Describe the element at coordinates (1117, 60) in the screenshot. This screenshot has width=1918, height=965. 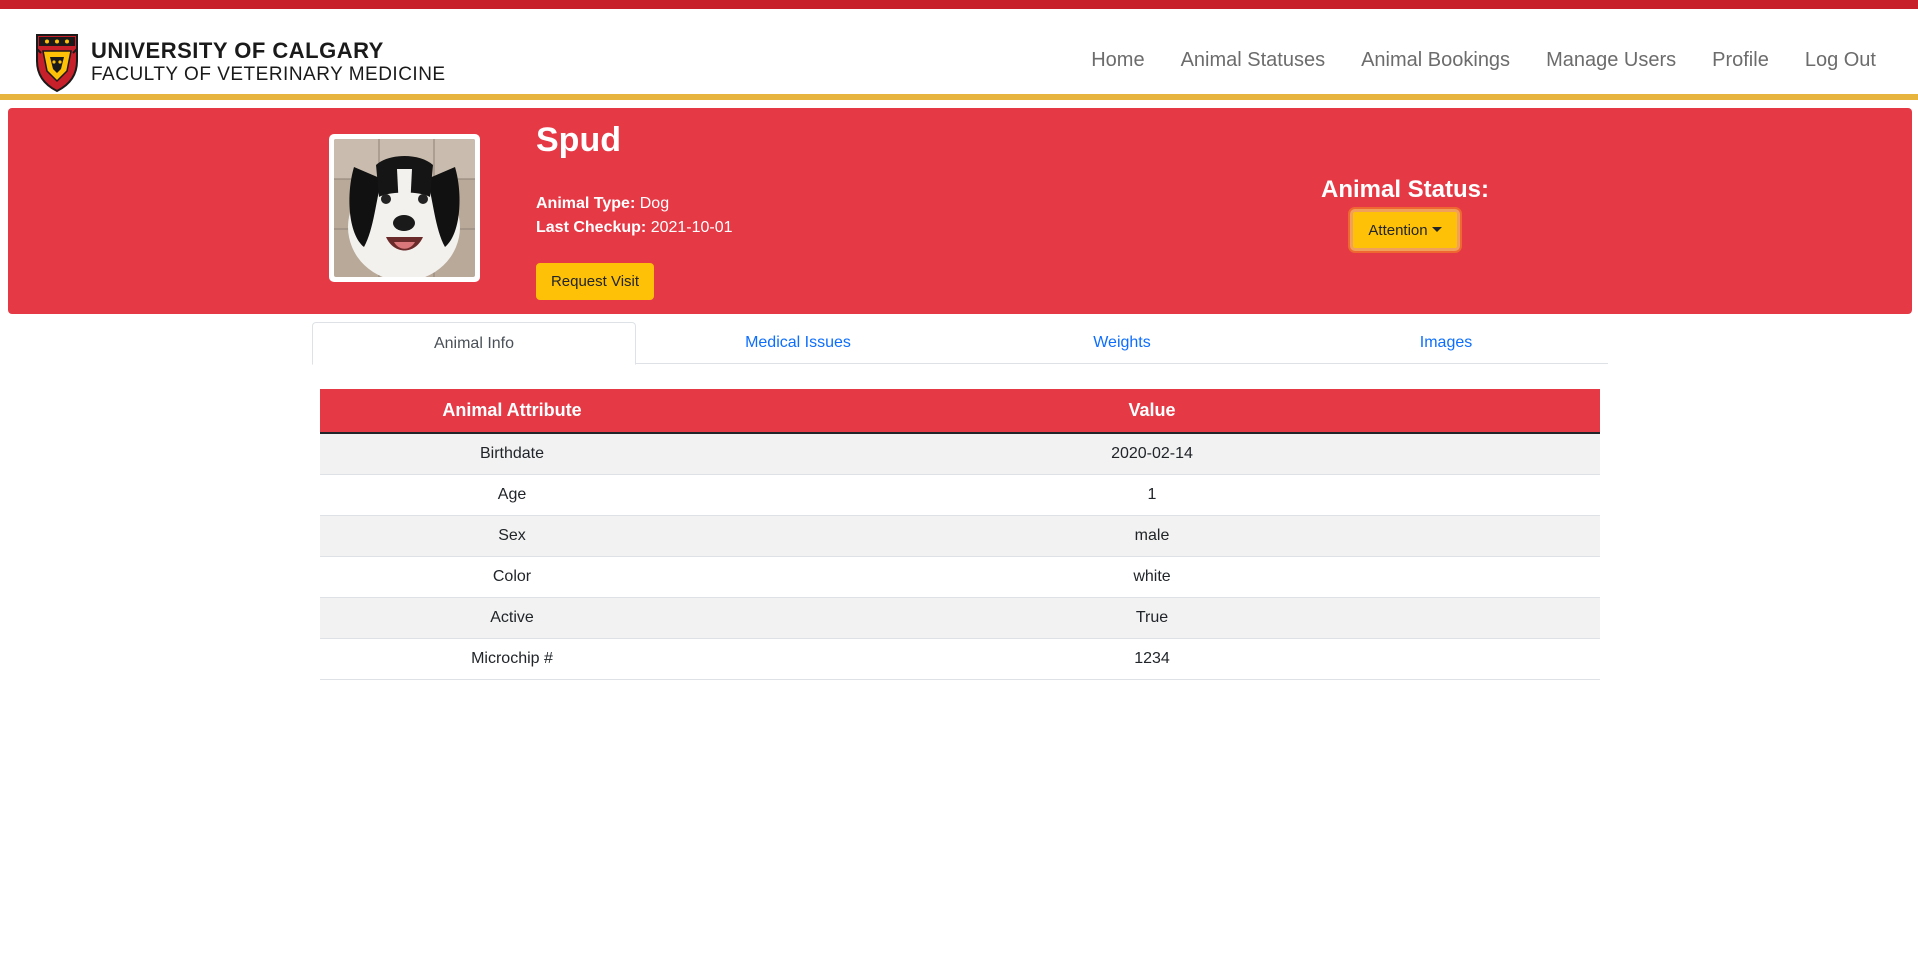
I see `nav-link-home: Home` at that location.